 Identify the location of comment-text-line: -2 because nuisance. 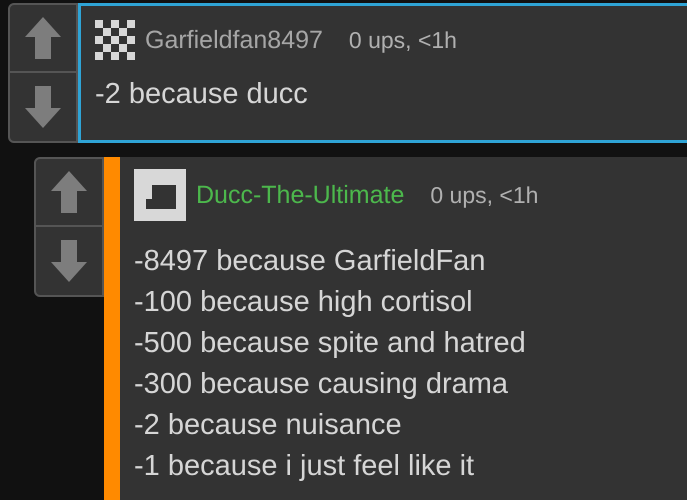
(268, 425).